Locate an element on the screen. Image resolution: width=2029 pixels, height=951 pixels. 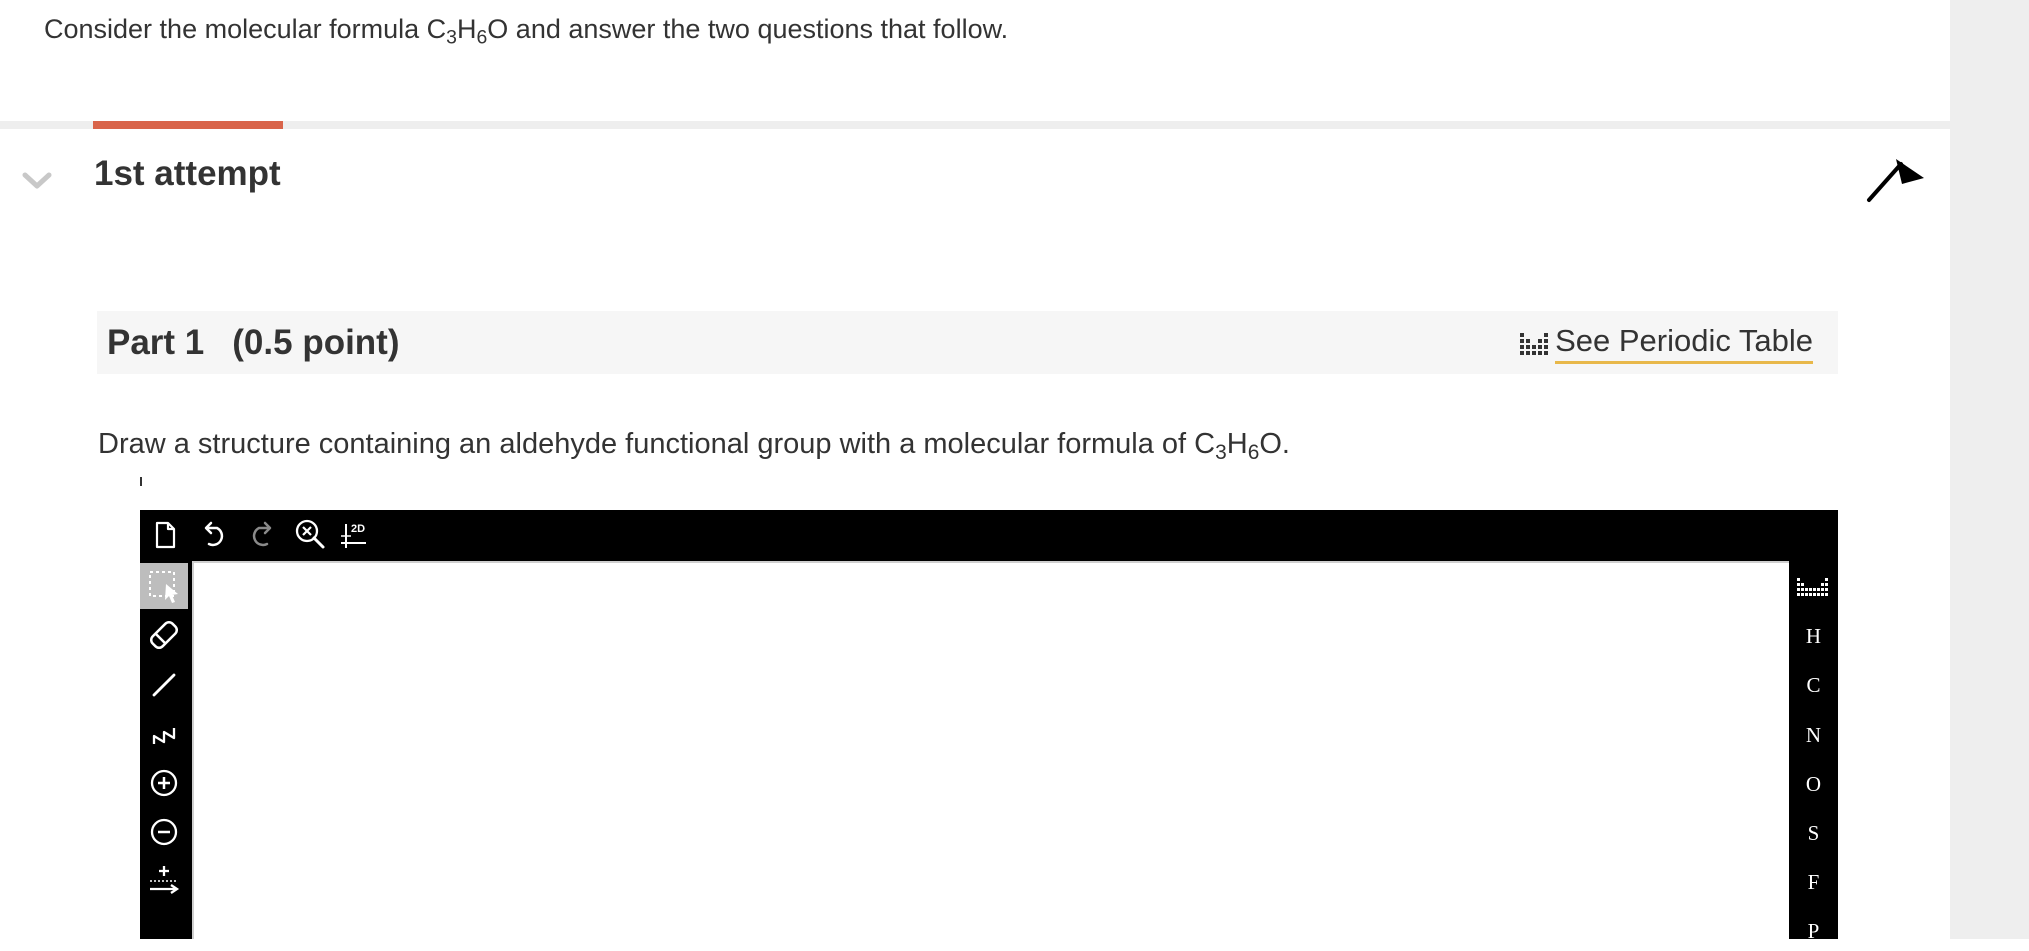
svg-text: 2D is located at coordinates (358, 529).